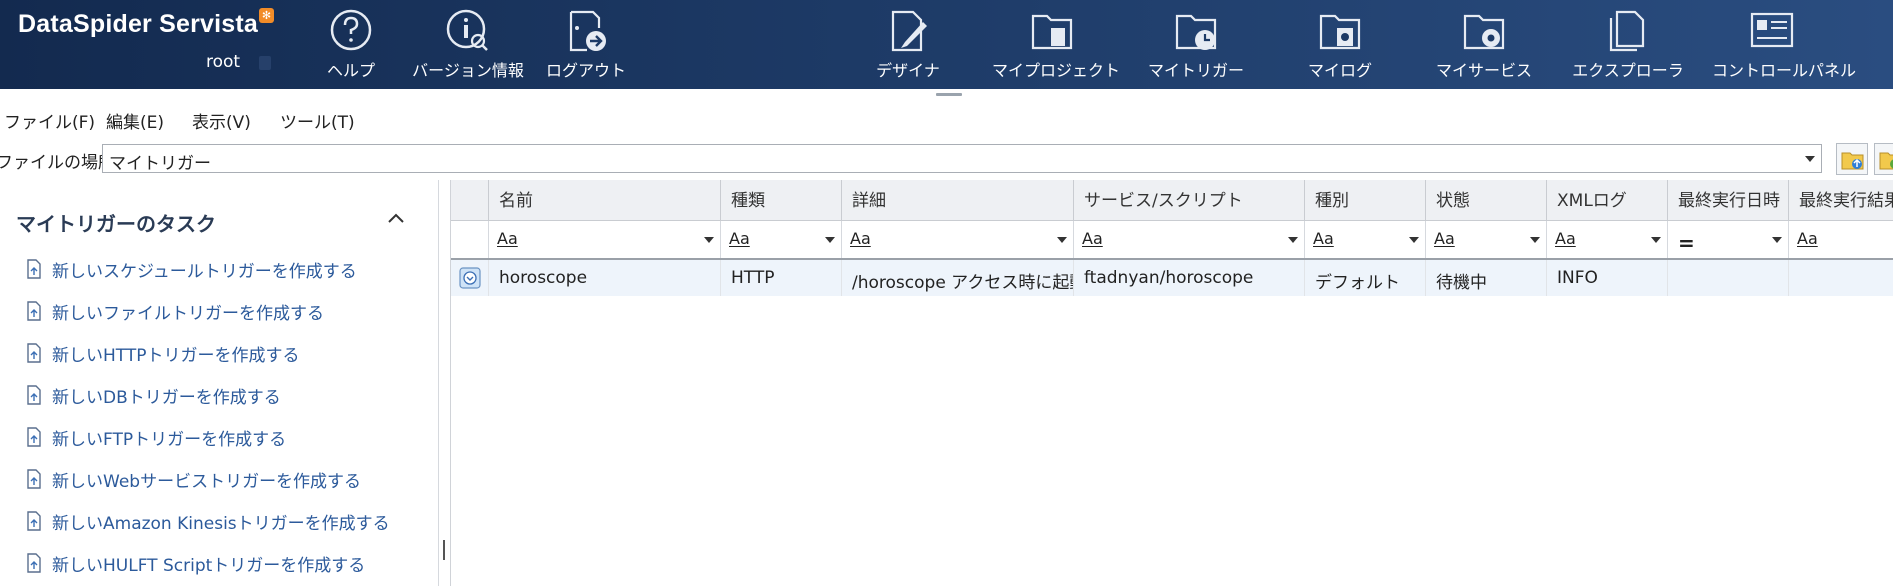 The image size is (1893, 586). Describe the element at coordinates (1852, 159) in the screenshot. I see `folder-up-button` at that location.